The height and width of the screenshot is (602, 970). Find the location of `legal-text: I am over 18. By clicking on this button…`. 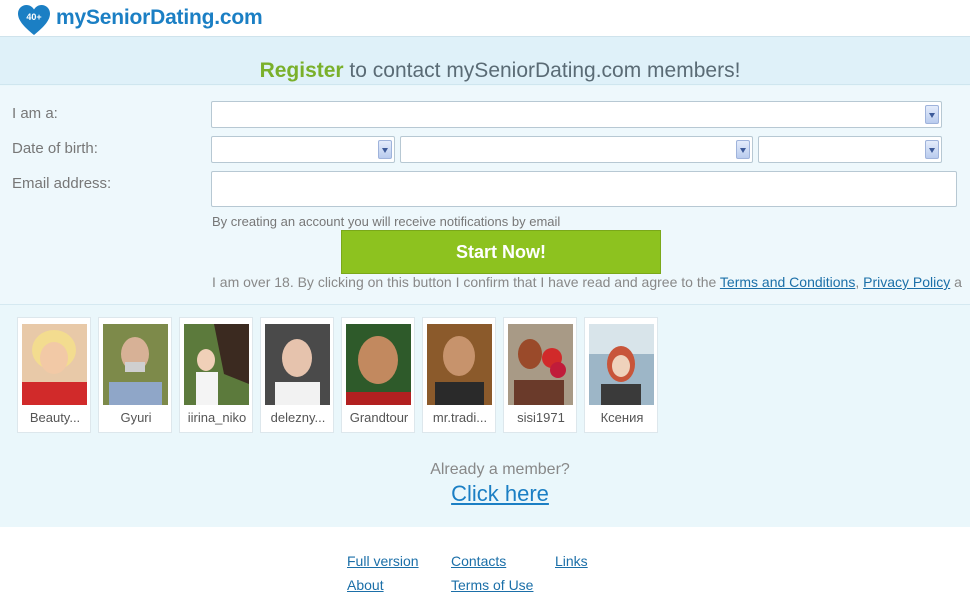

legal-text: I am over 18. By clicking on this button… is located at coordinates (587, 282).